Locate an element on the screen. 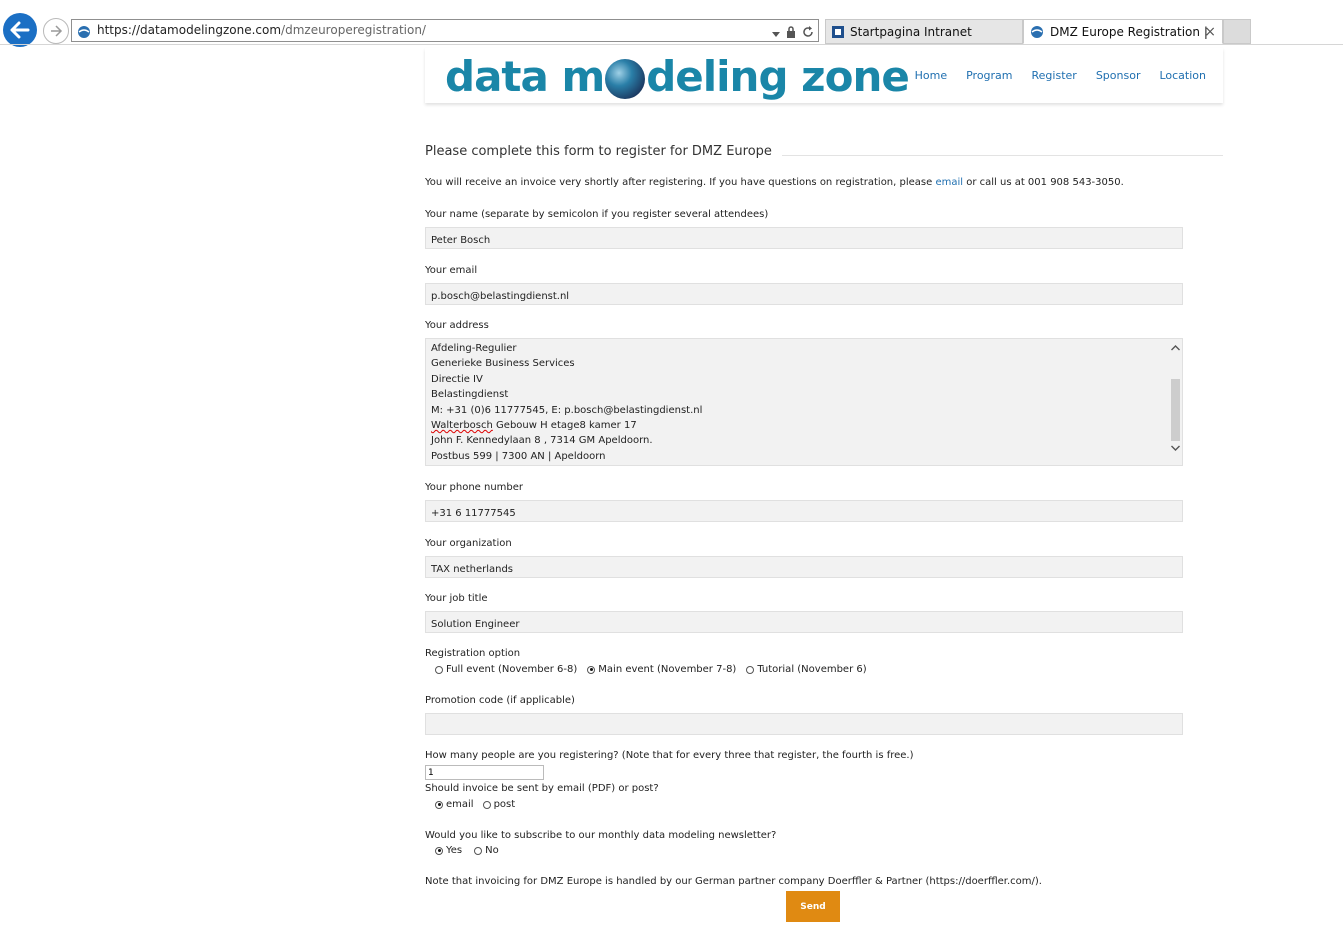 The height and width of the screenshot is (937, 1343). heading-divider is located at coordinates (999, 155).